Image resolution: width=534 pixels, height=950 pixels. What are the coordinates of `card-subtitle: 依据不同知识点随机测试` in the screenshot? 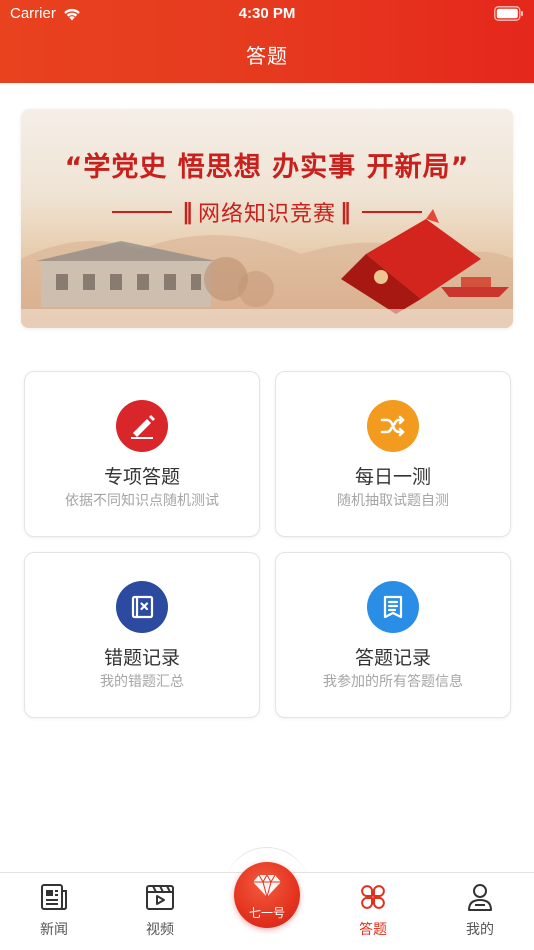 It's located at (142, 501).